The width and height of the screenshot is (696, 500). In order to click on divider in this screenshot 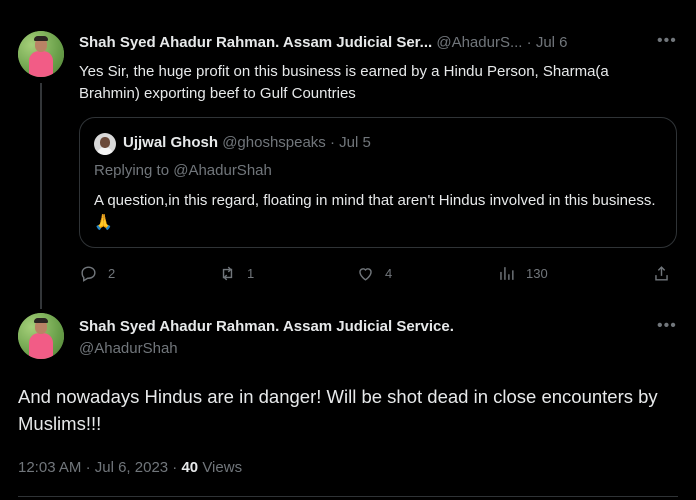, I will do `click(348, 496)`.